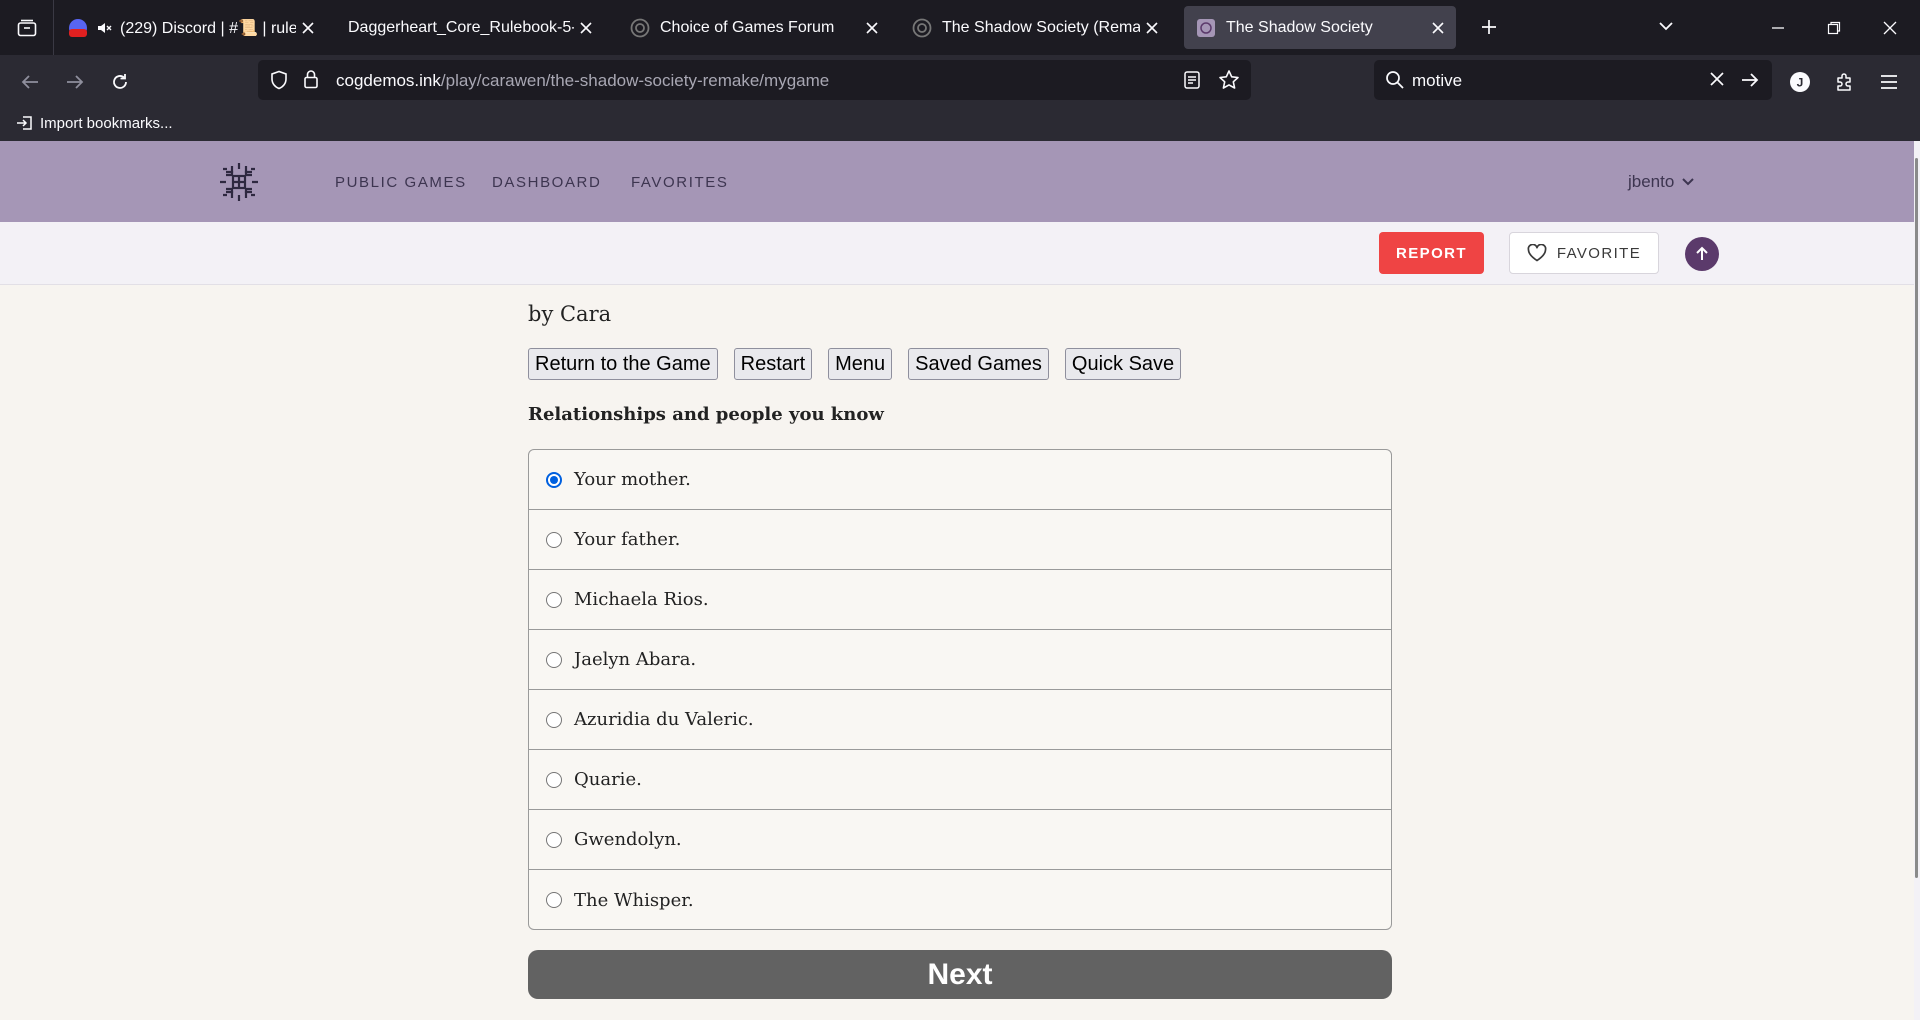 This screenshot has height=1020, width=1920. What do you see at coordinates (1573, 80) in the screenshot?
I see `search-bar: motive` at bounding box center [1573, 80].